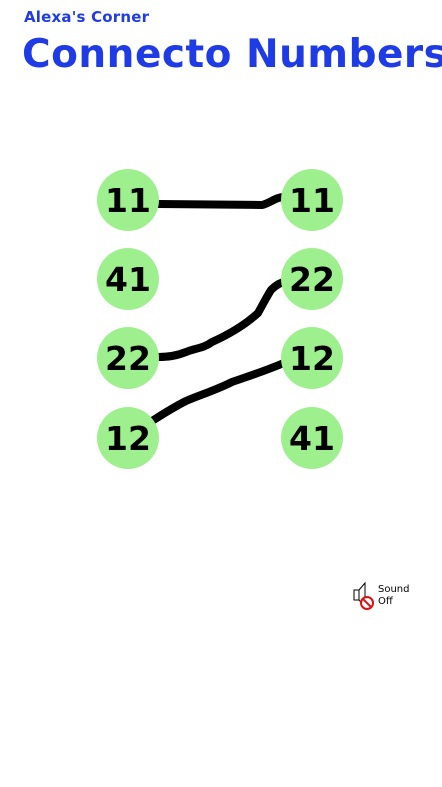 This screenshot has width=442, height=787. I want to click on left-number-circle: 41, so click(128, 279).